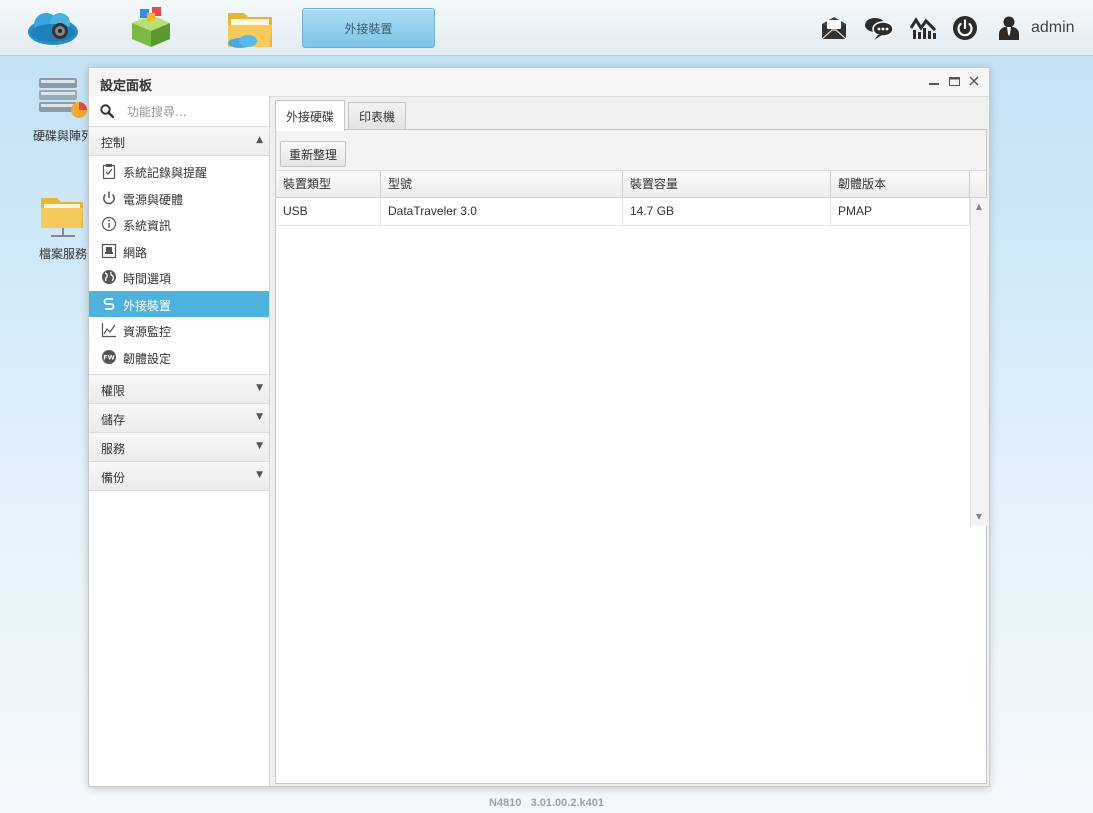 Image resolution: width=1093 pixels, height=813 pixels. I want to click on firmware-icon: FW, so click(109, 357).